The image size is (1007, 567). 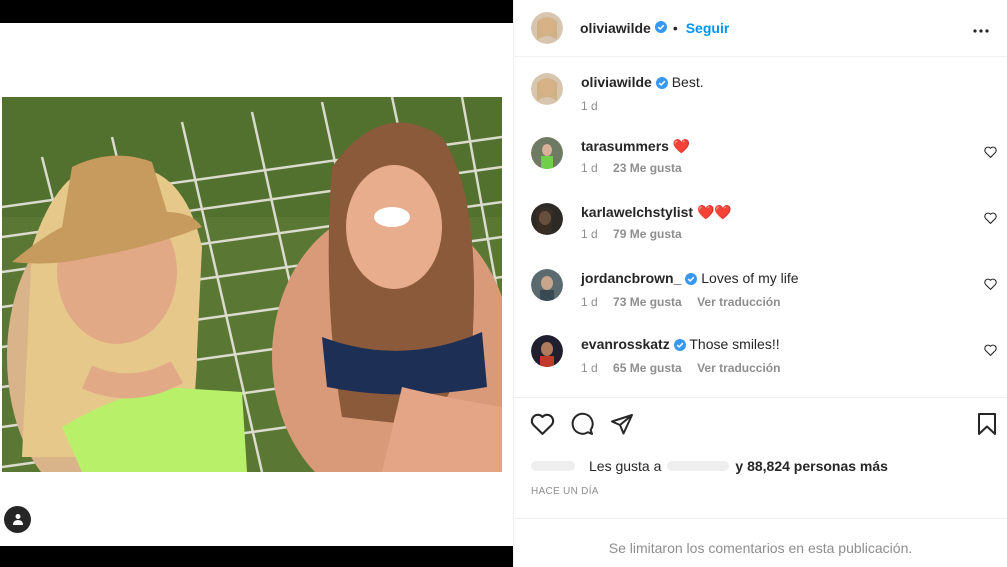 What do you see at coordinates (565, 491) in the screenshot?
I see `post-timestamp: HACE UN DÍA` at bounding box center [565, 491].